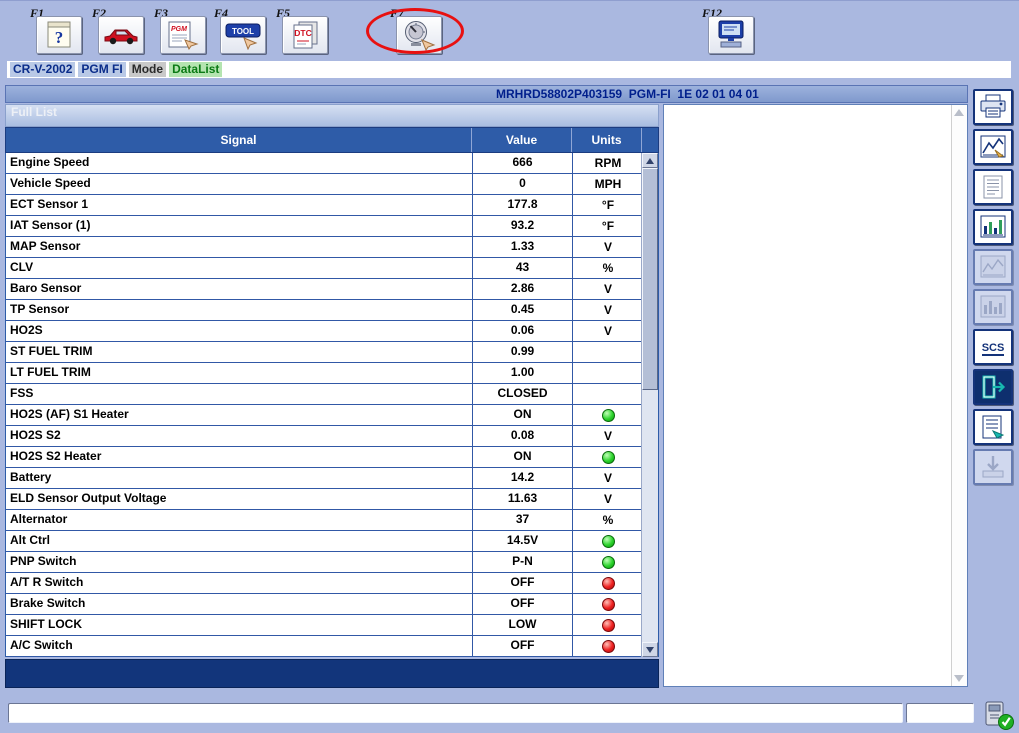  Describe the element at coordinates (324, 646) in the screenshot. I see `table-row: A/C Switch OFF` at that location.